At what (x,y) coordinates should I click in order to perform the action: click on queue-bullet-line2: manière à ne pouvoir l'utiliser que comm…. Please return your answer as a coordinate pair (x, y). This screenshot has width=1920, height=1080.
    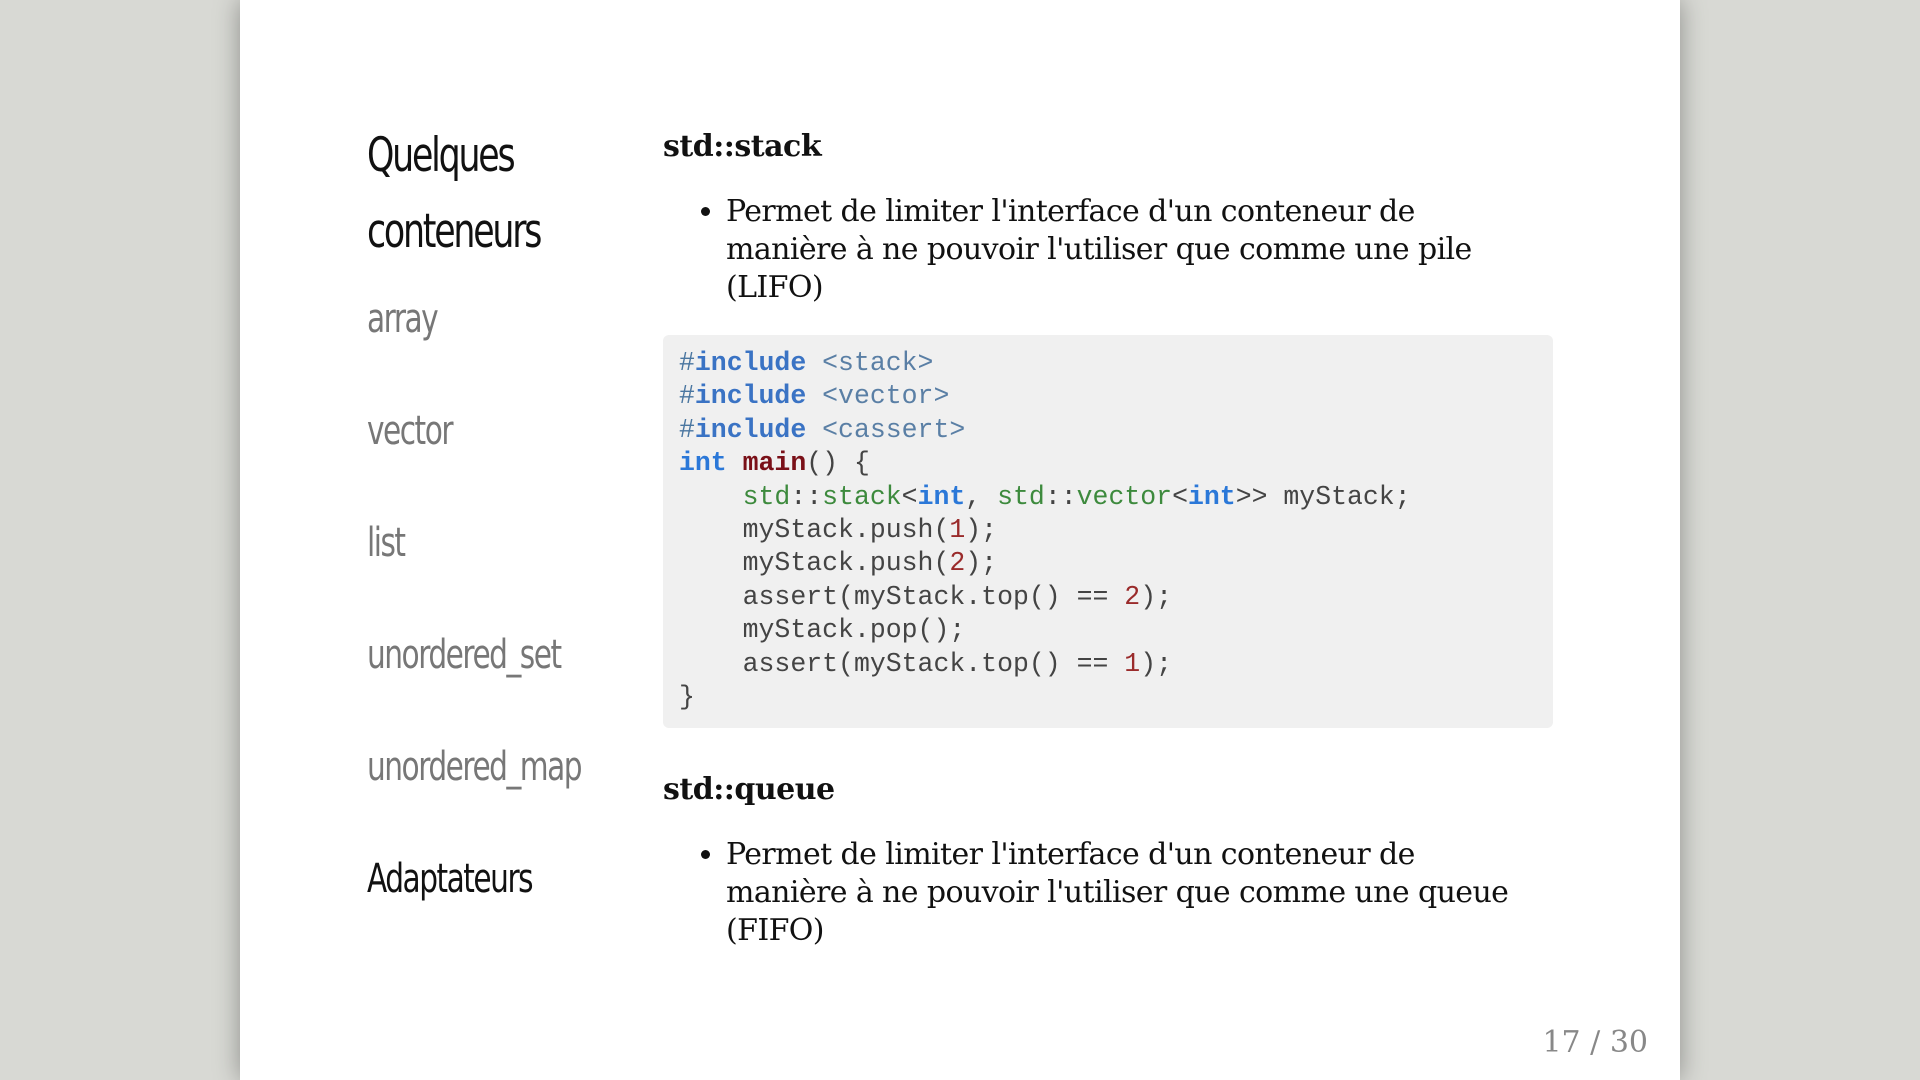
    Looking at the image, I should click on (1117, 893).